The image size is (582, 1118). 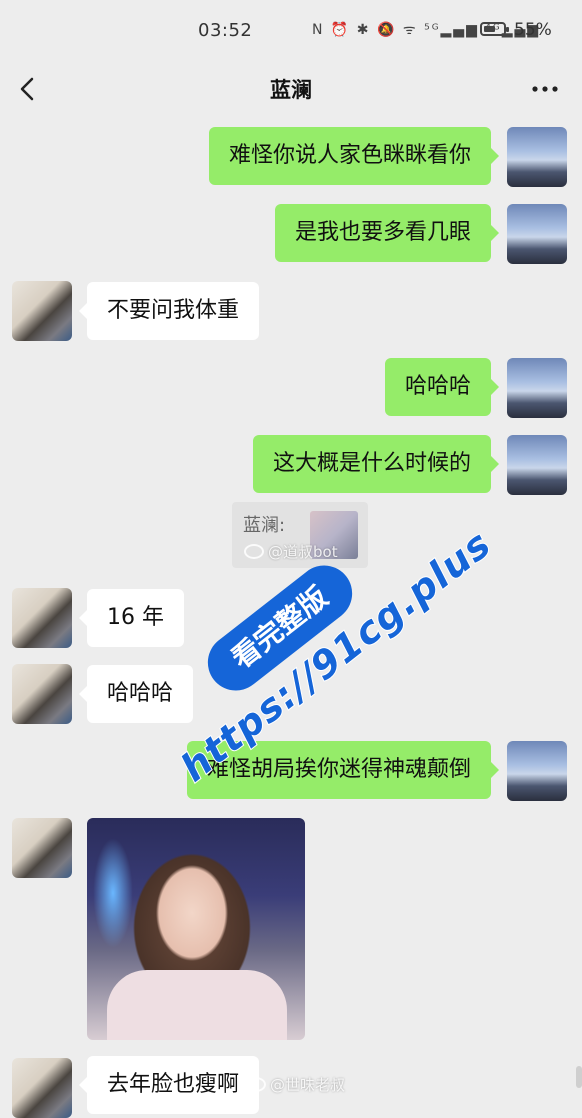 What do you see at coordinates (579, 1077) in the screenshot?
I see `scrollbar` at bounding box center [579, 1077].